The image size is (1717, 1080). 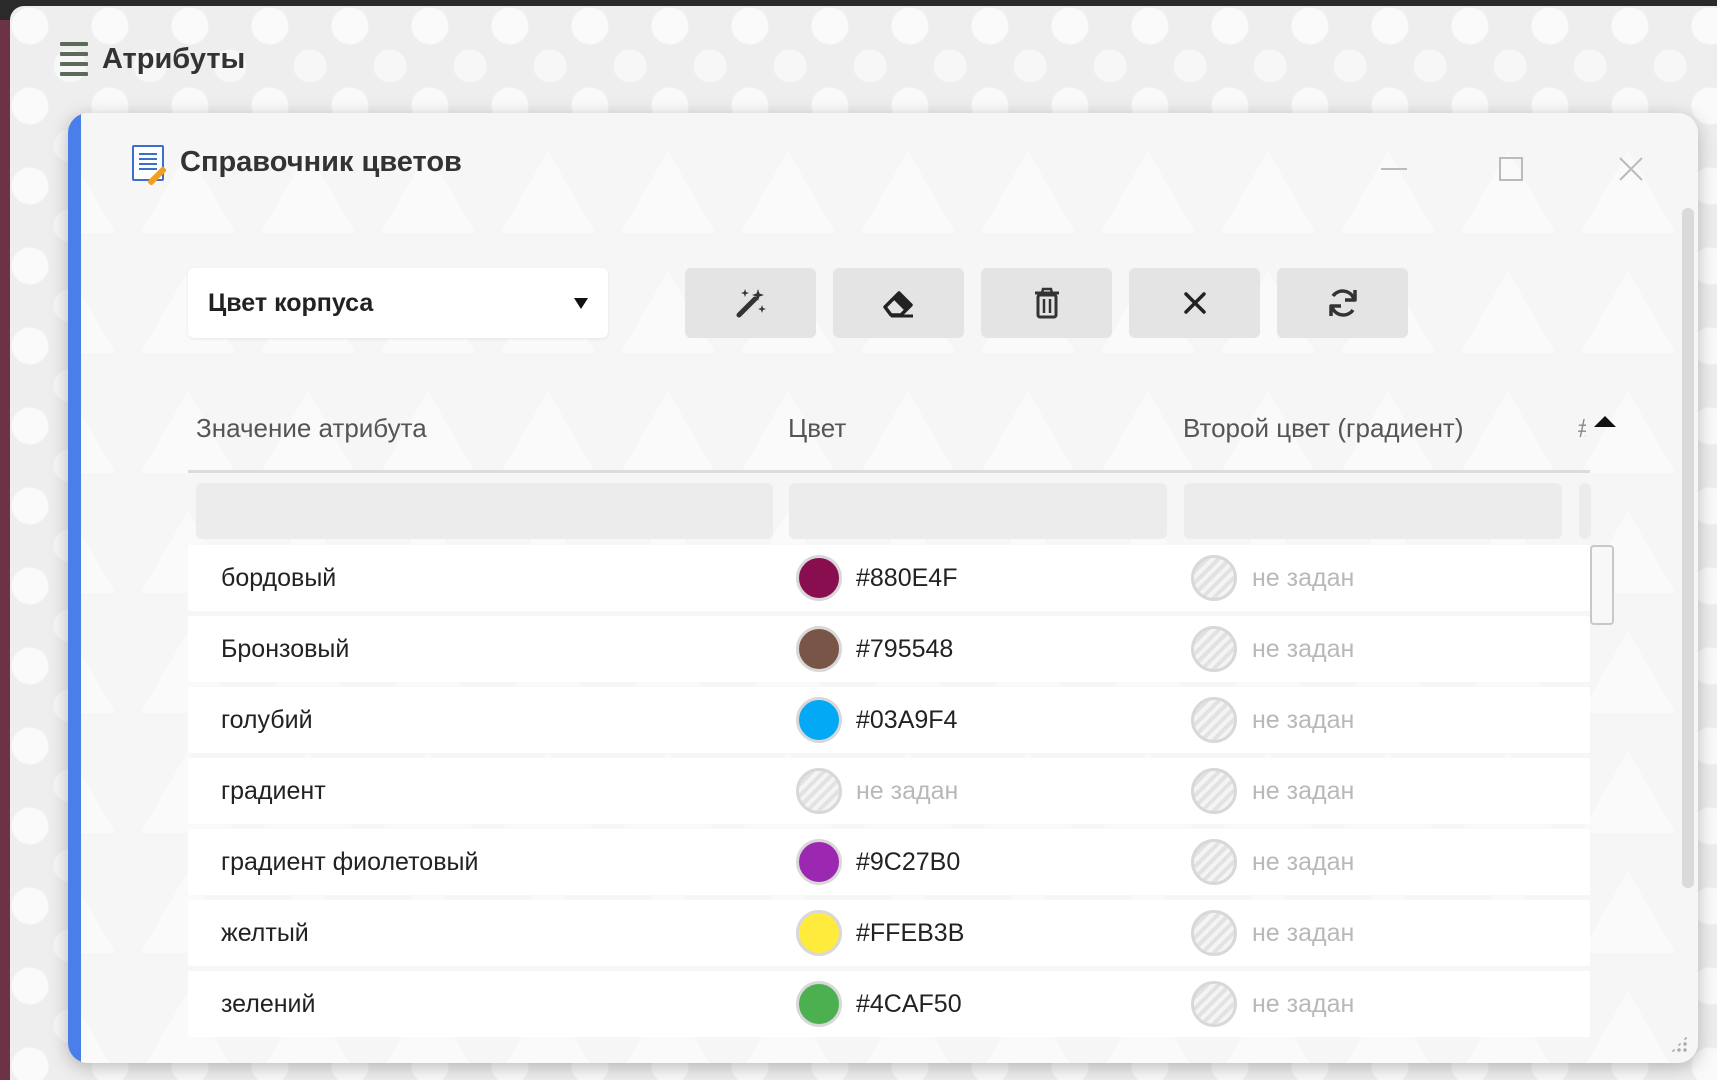 I want to click on table-row: зелений #4CAF50 не задан, so click(x=889, y=1004).